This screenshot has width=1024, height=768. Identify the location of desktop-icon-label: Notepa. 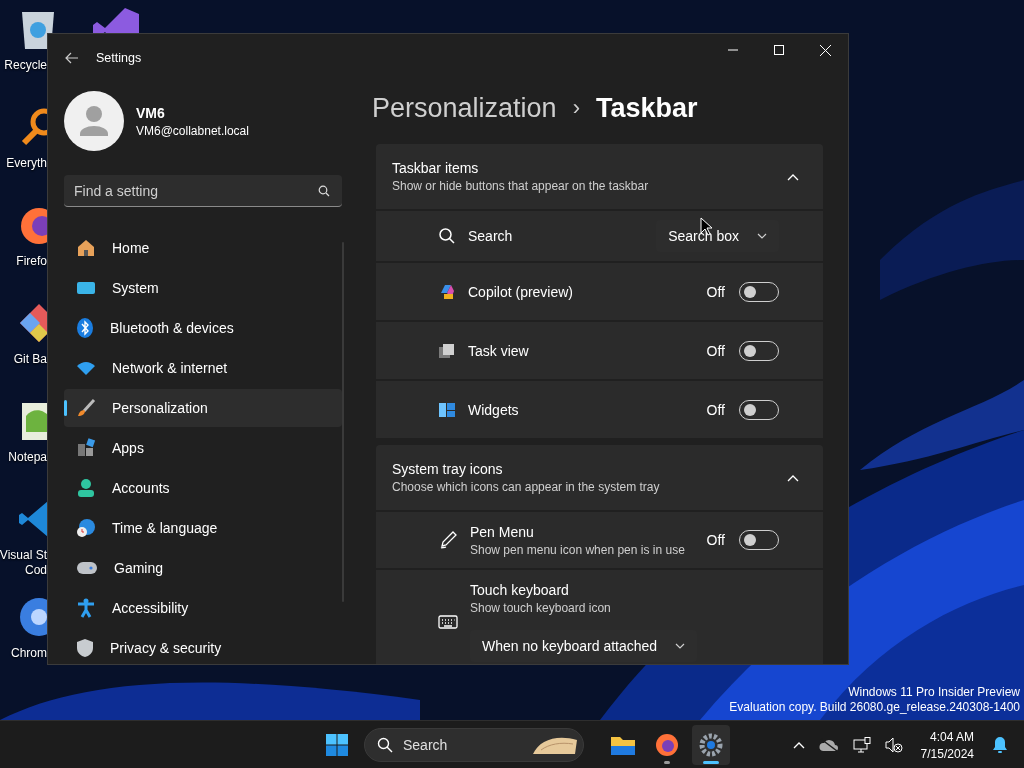
(27, 457).